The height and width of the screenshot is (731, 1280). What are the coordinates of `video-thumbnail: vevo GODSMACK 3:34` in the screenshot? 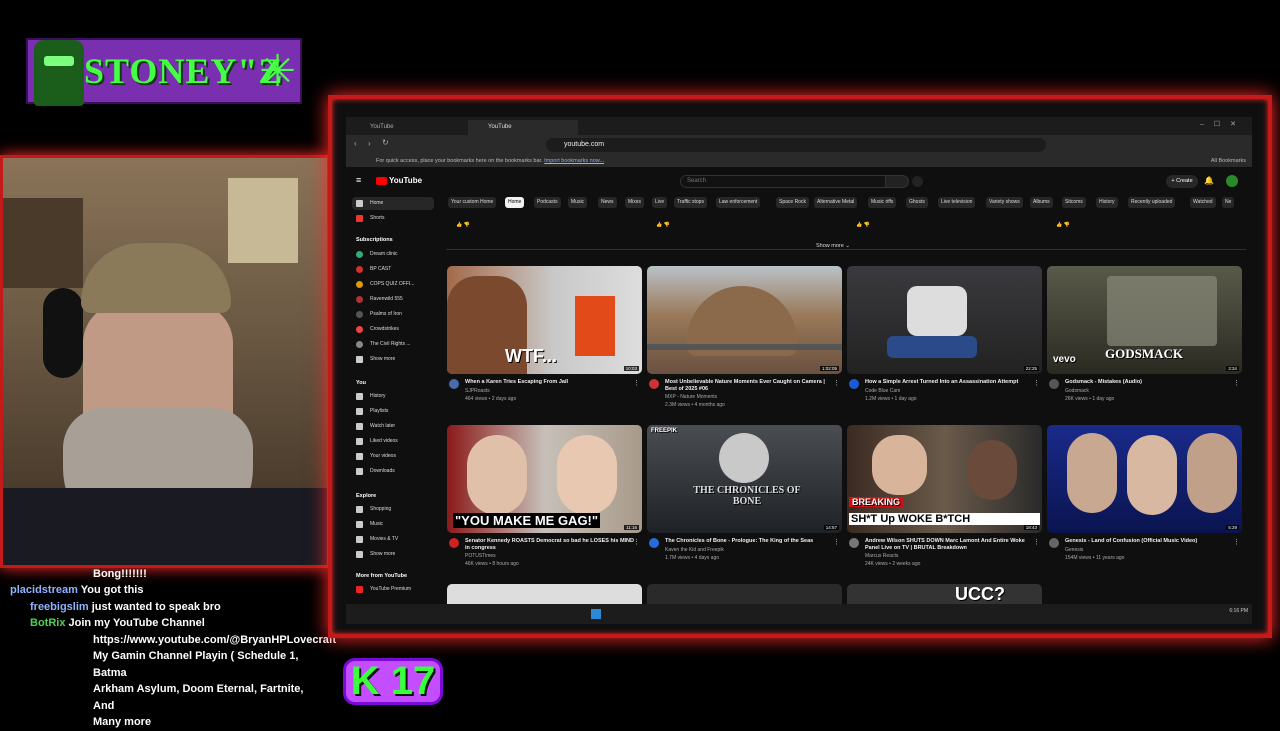 It's located at (1144, 320).